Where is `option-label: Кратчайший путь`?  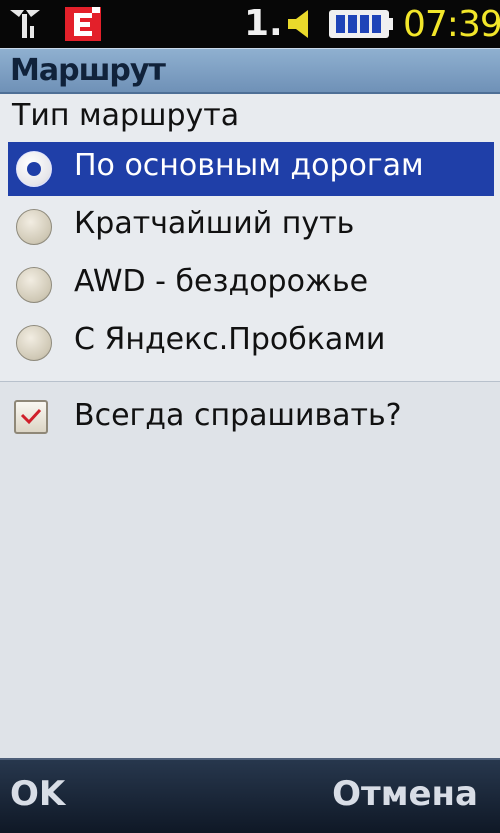
option-label: Кратчайший путь is located at coordinates (214, 223).